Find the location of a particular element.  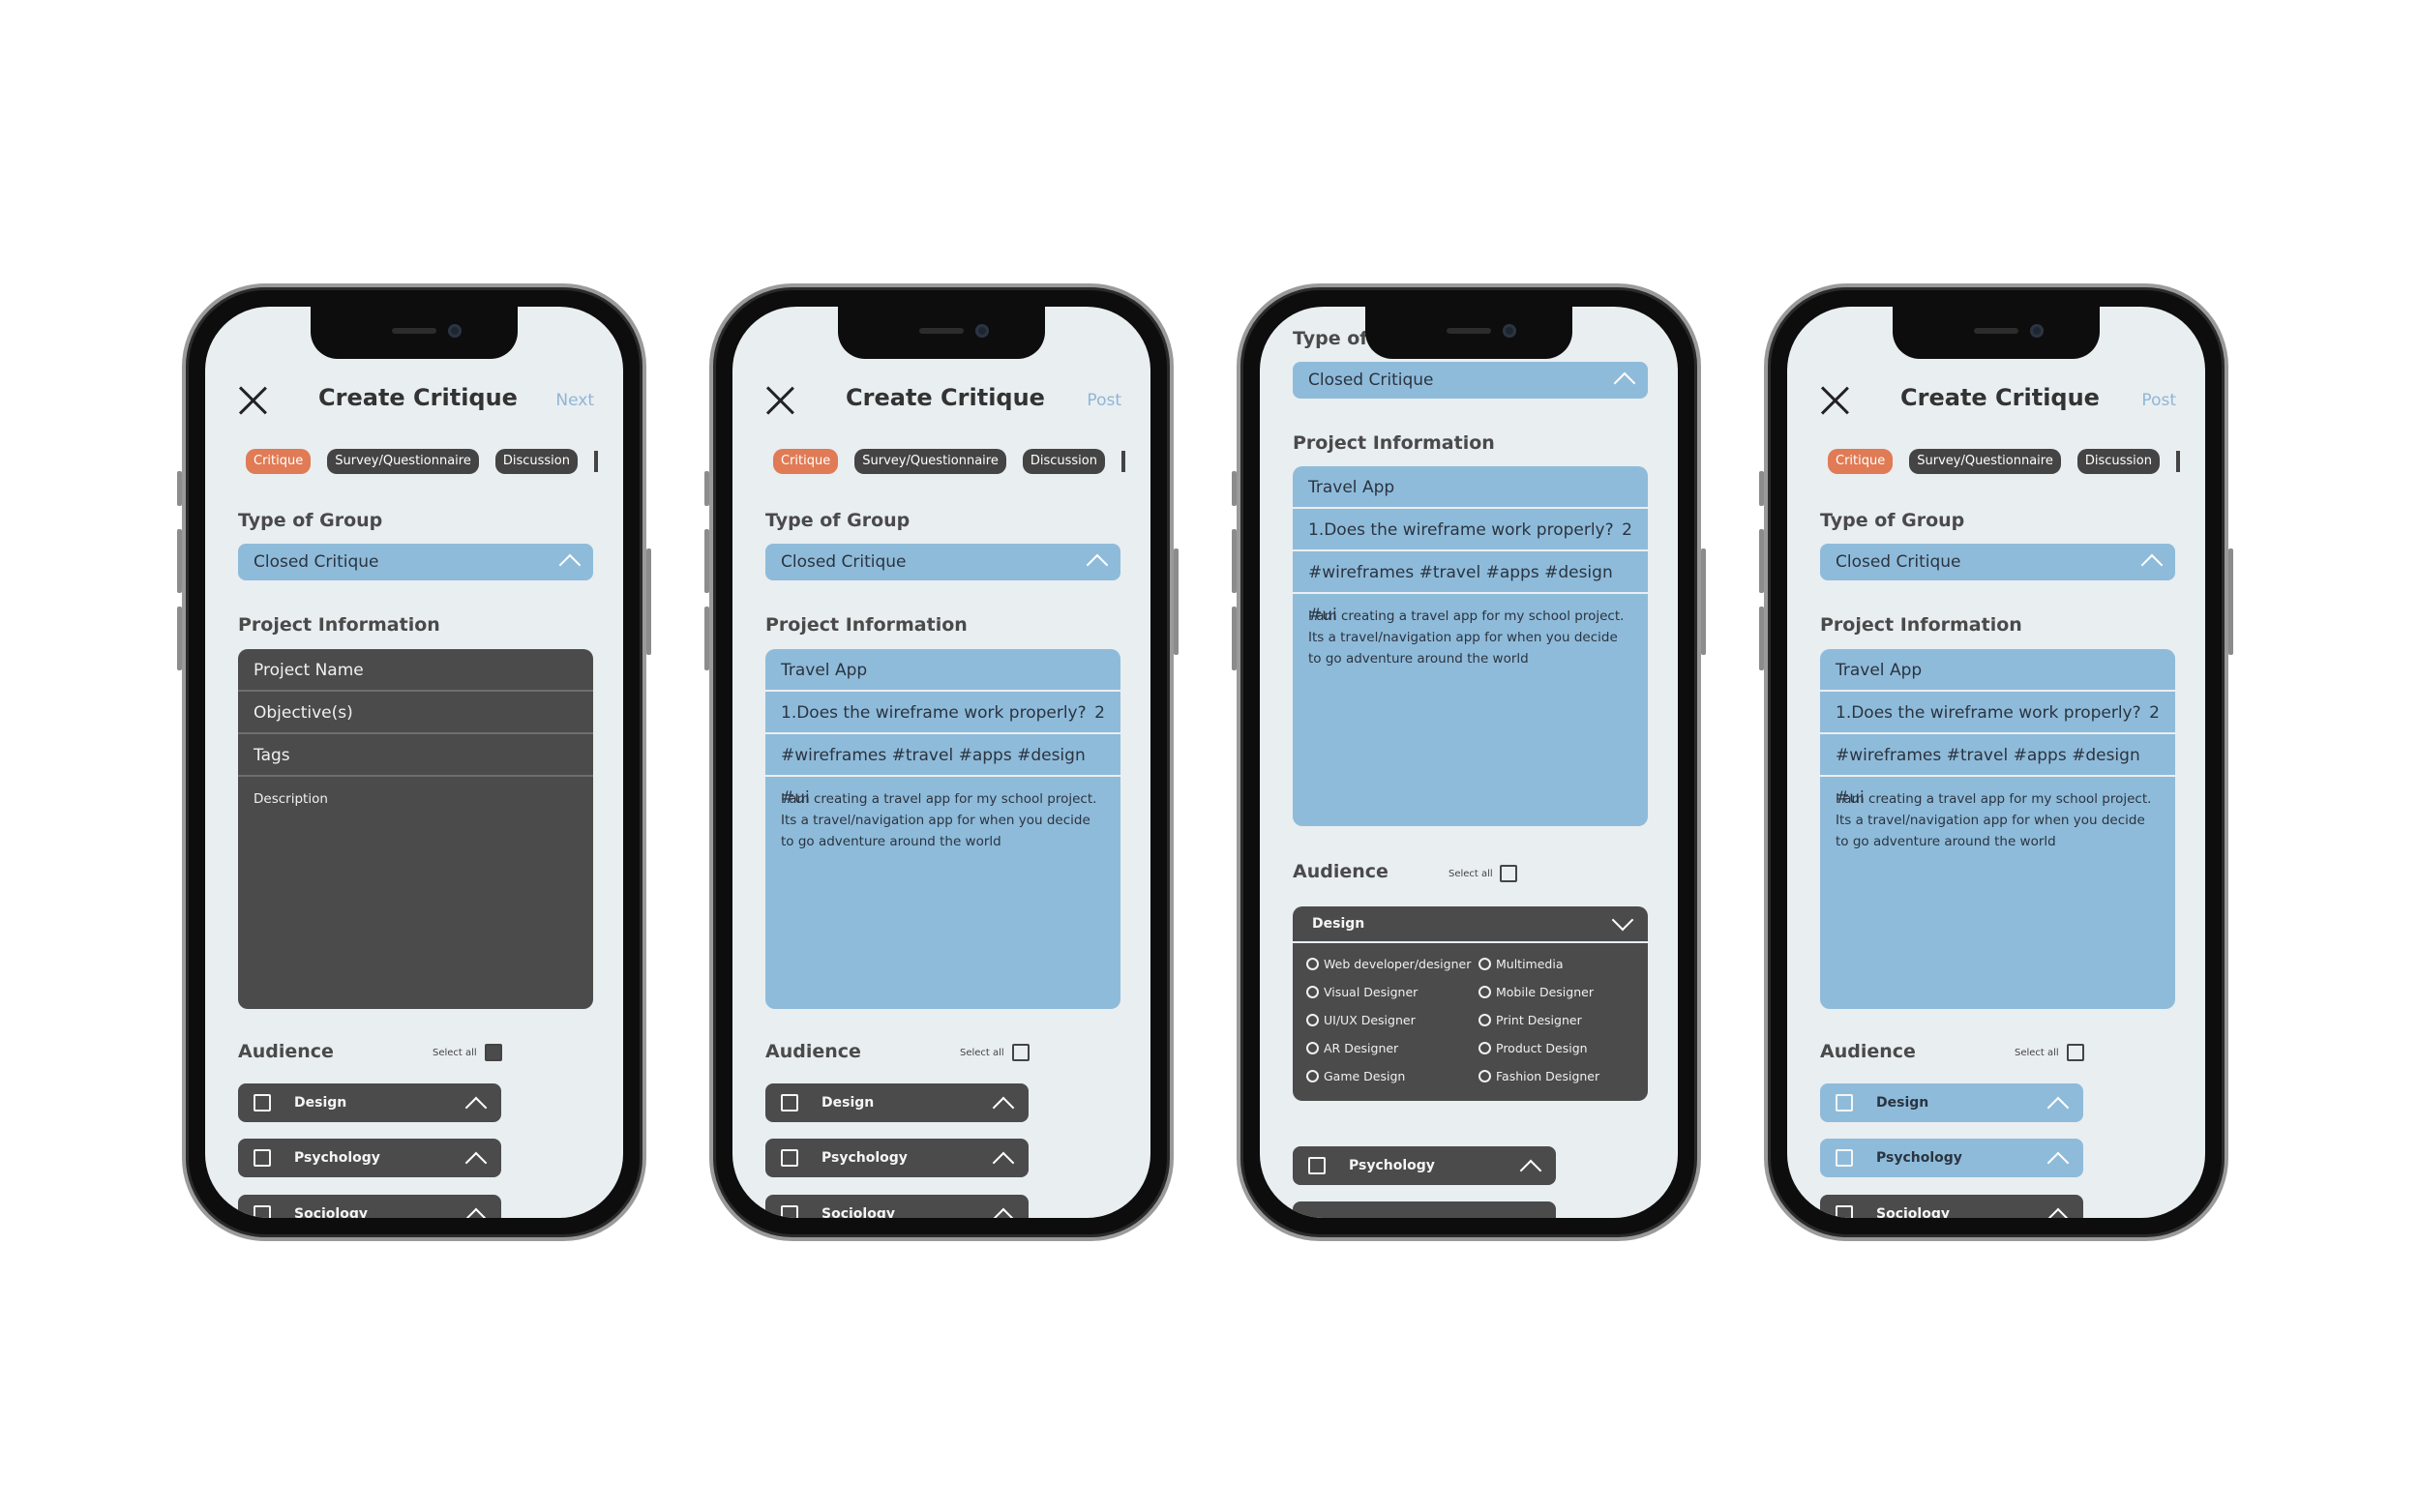

option-ar-designer: AR Designer is located at coordinates (1392, 1048).